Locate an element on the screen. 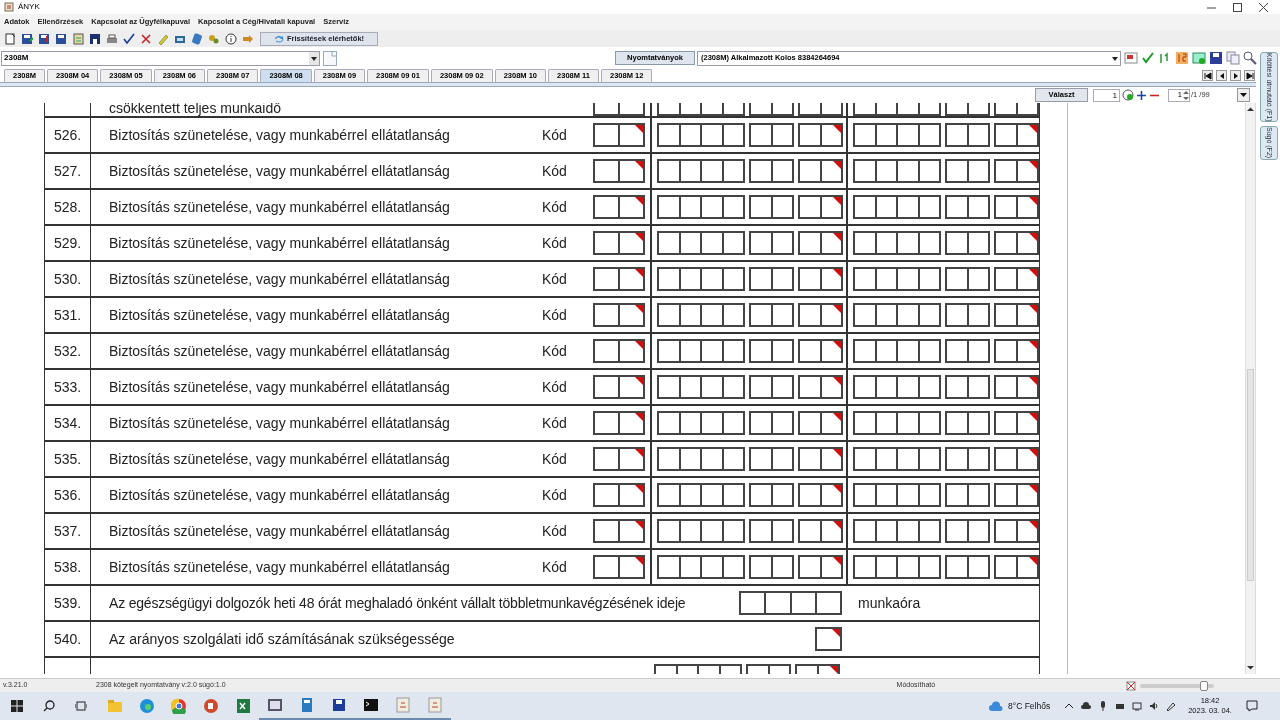 This screenshot has height=720, width=1280. maximize-icon is located at coordinates (1237, 7).